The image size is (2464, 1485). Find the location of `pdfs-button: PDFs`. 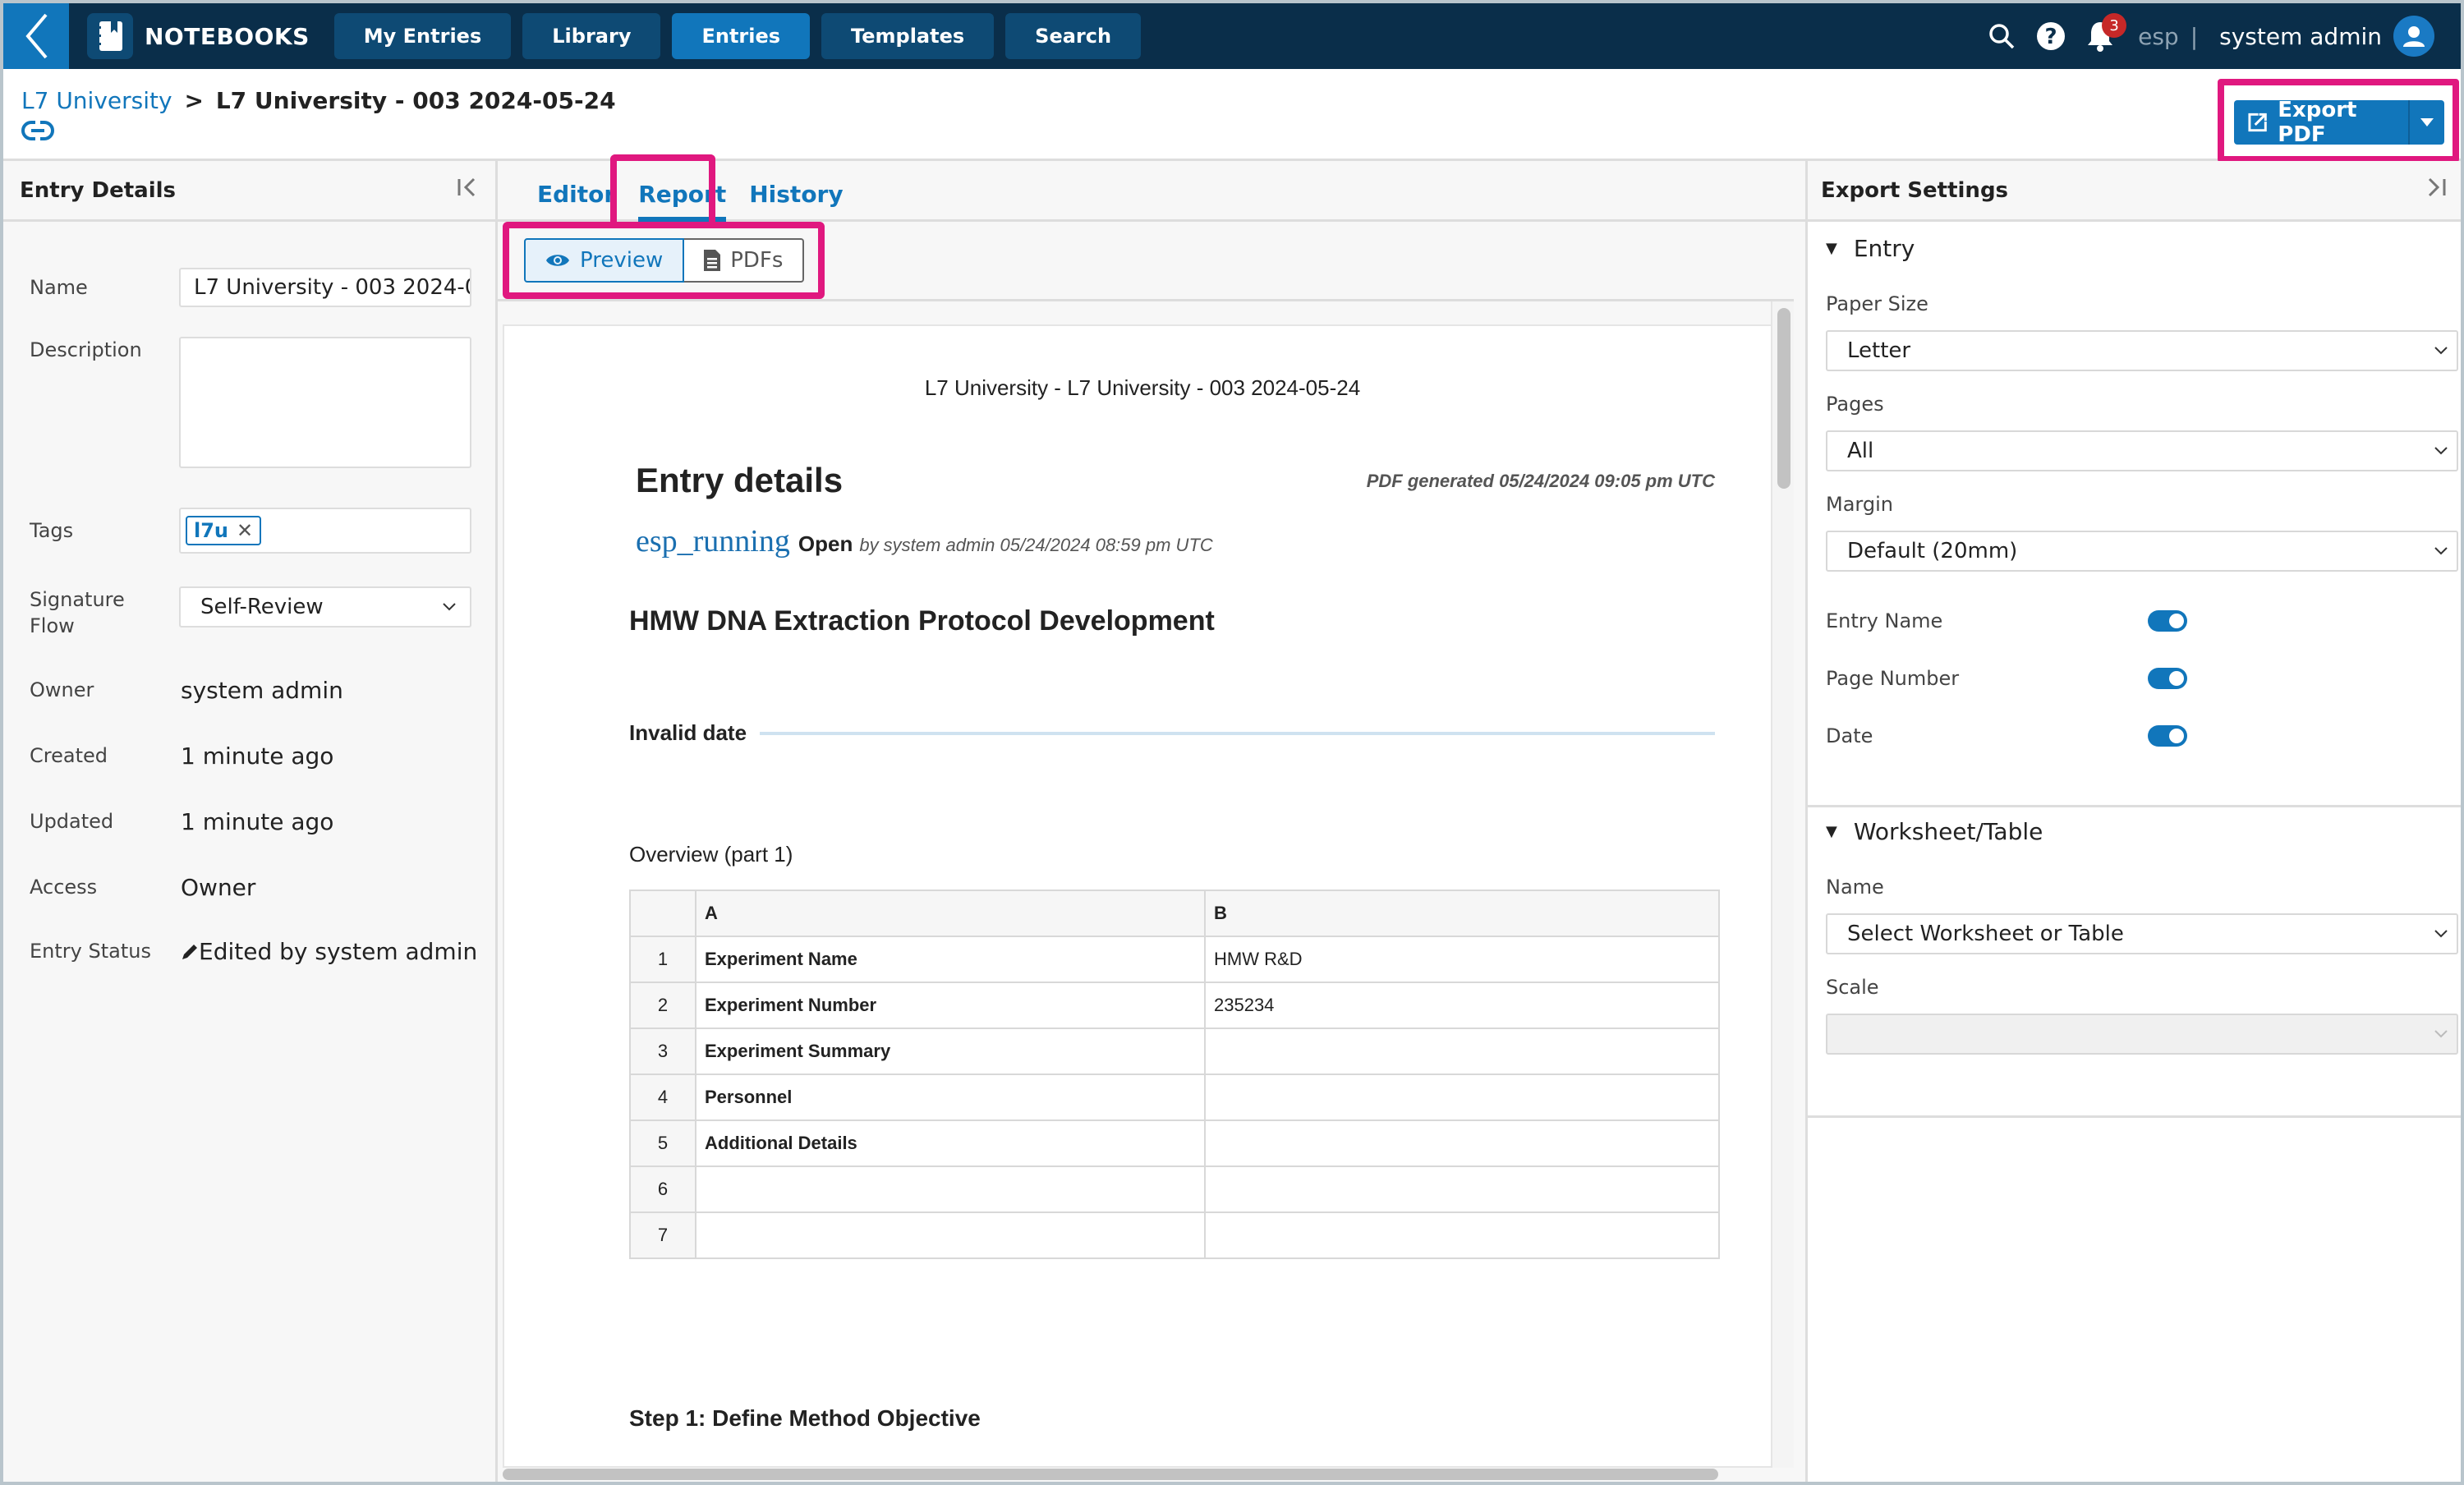

pdfs-button: PDFs is located at coordinates (744, 260).